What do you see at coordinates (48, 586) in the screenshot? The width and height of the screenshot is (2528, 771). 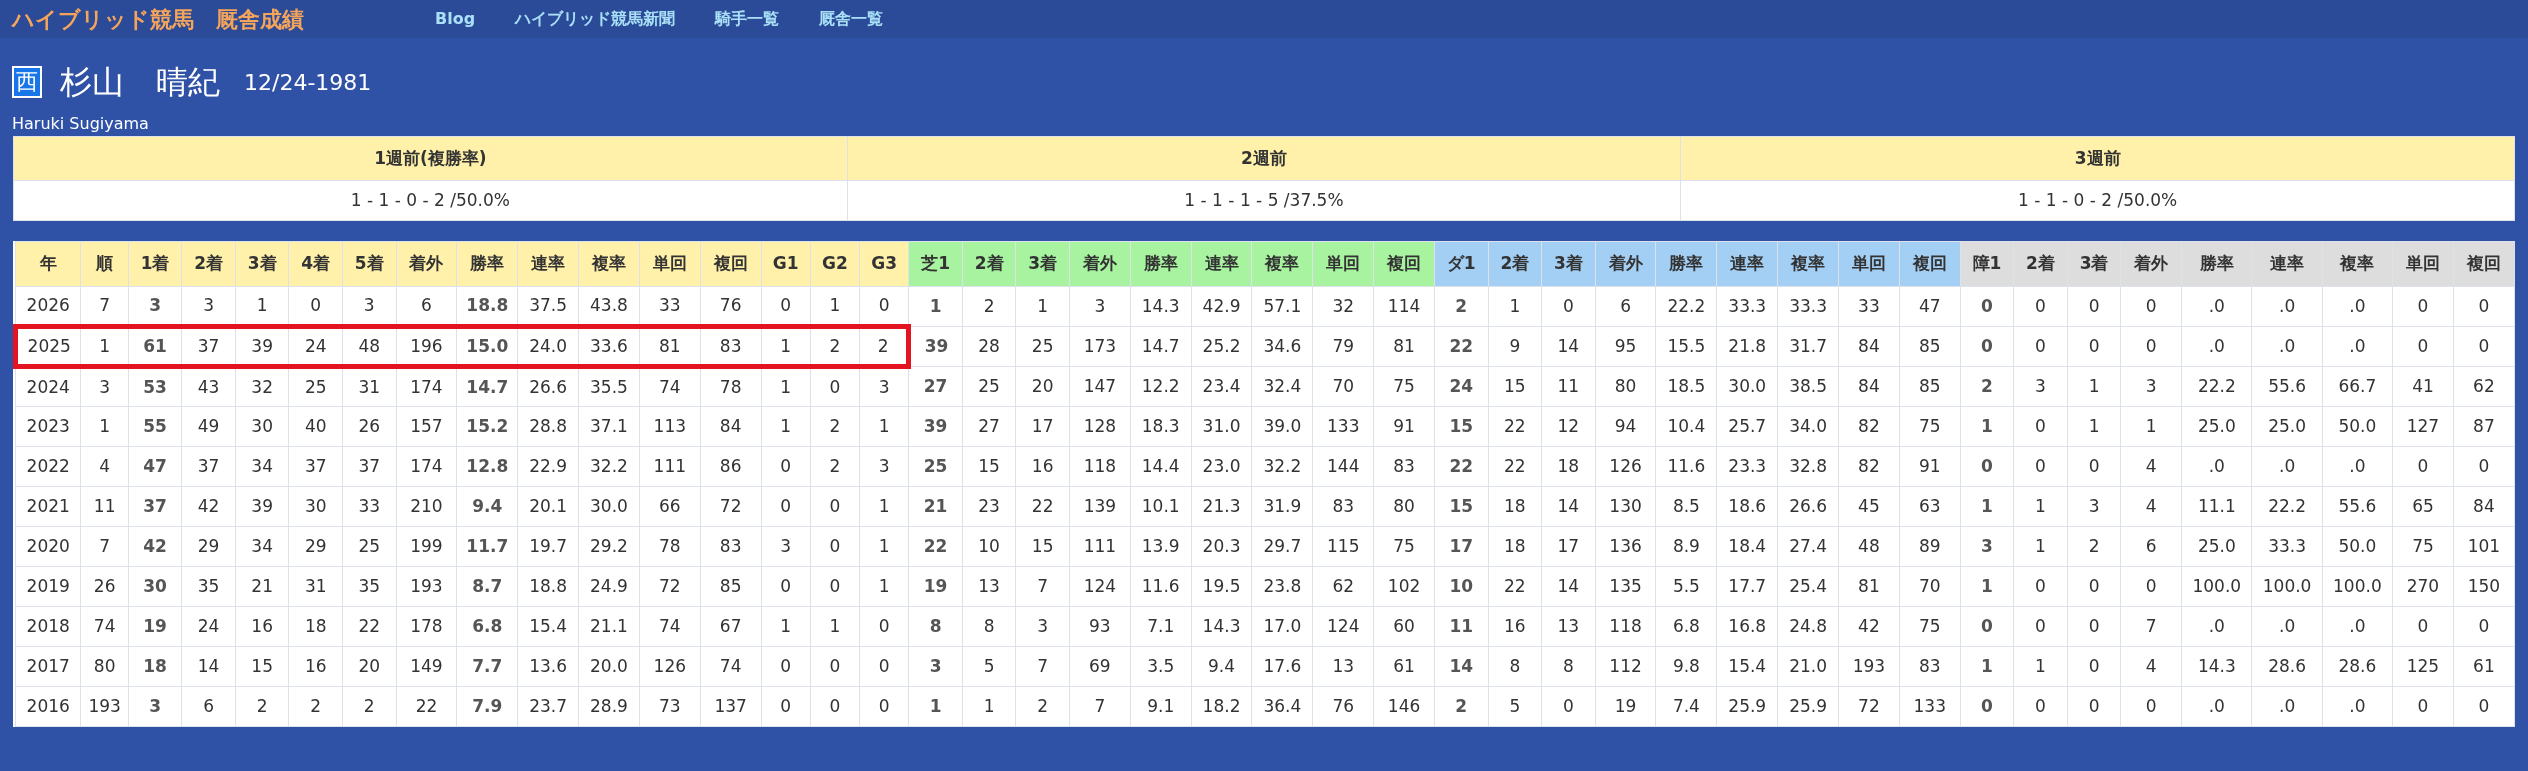 I see `table-cell: 2019` at bounding box center [48, 586].